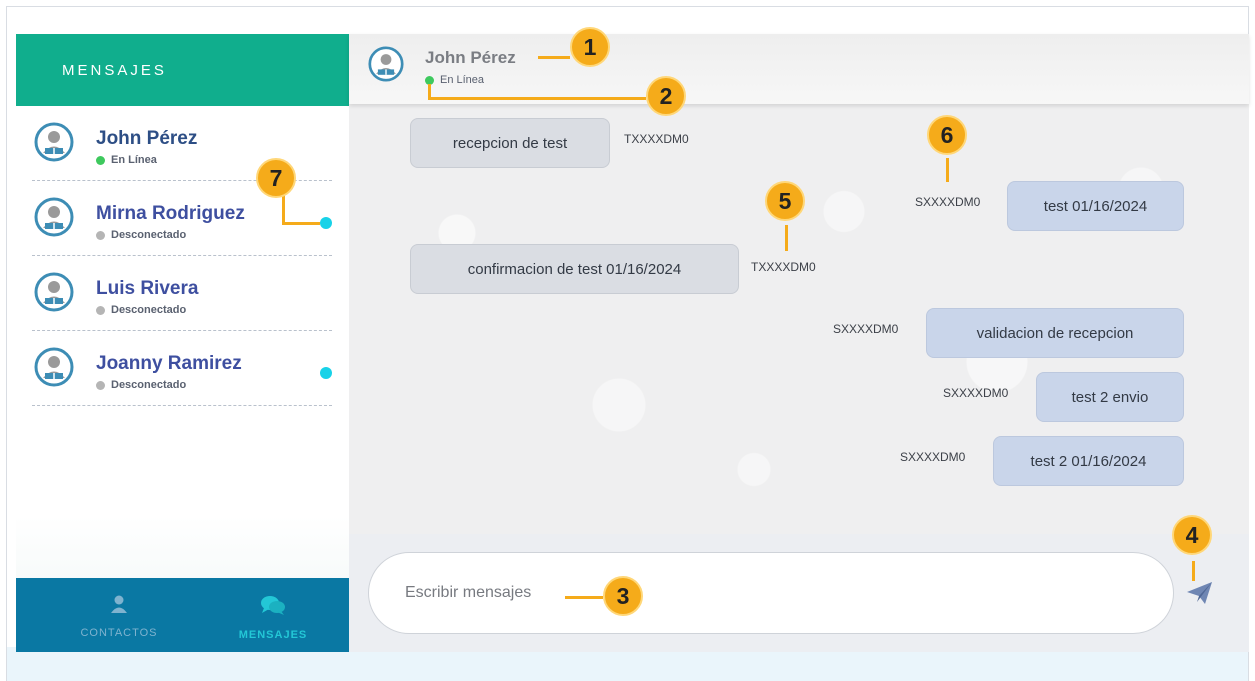 This screenshot has width=1255, height=681. I want to click on message-bubble-outgoing: validacion de recepcion, so click(1055, 333).